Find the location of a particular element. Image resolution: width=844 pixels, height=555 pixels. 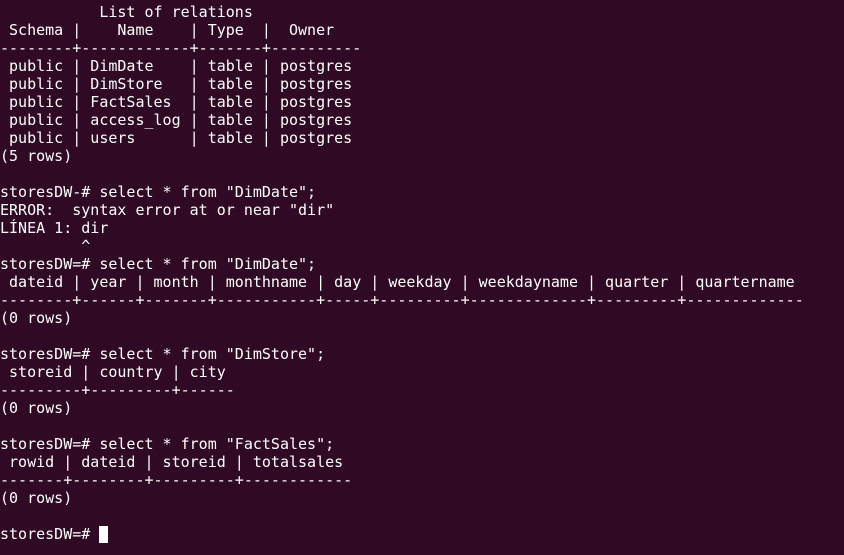

terminal-line: List of relations is located at coordinates (126, 12).